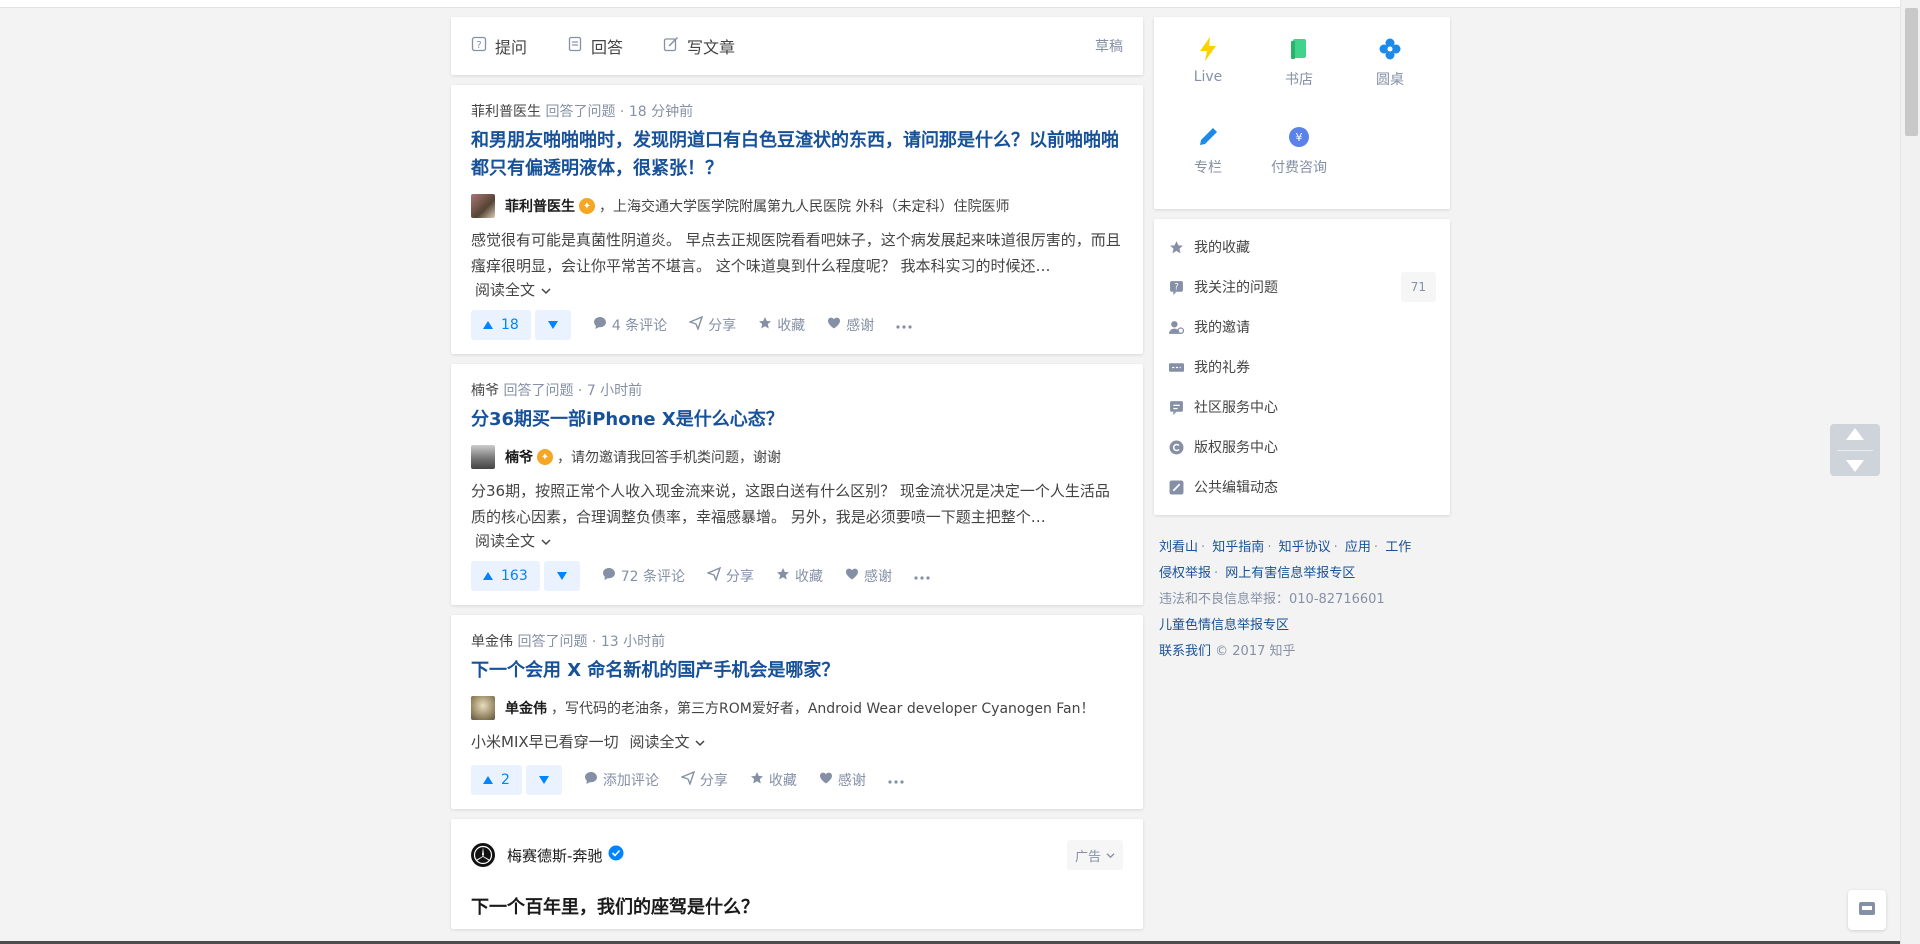 This screenshot has width=1920, height=944. Describe the element at coordinates (1302, 367) in the screenshot. I see `menu-item-coupons: 我的礼券` at that location.